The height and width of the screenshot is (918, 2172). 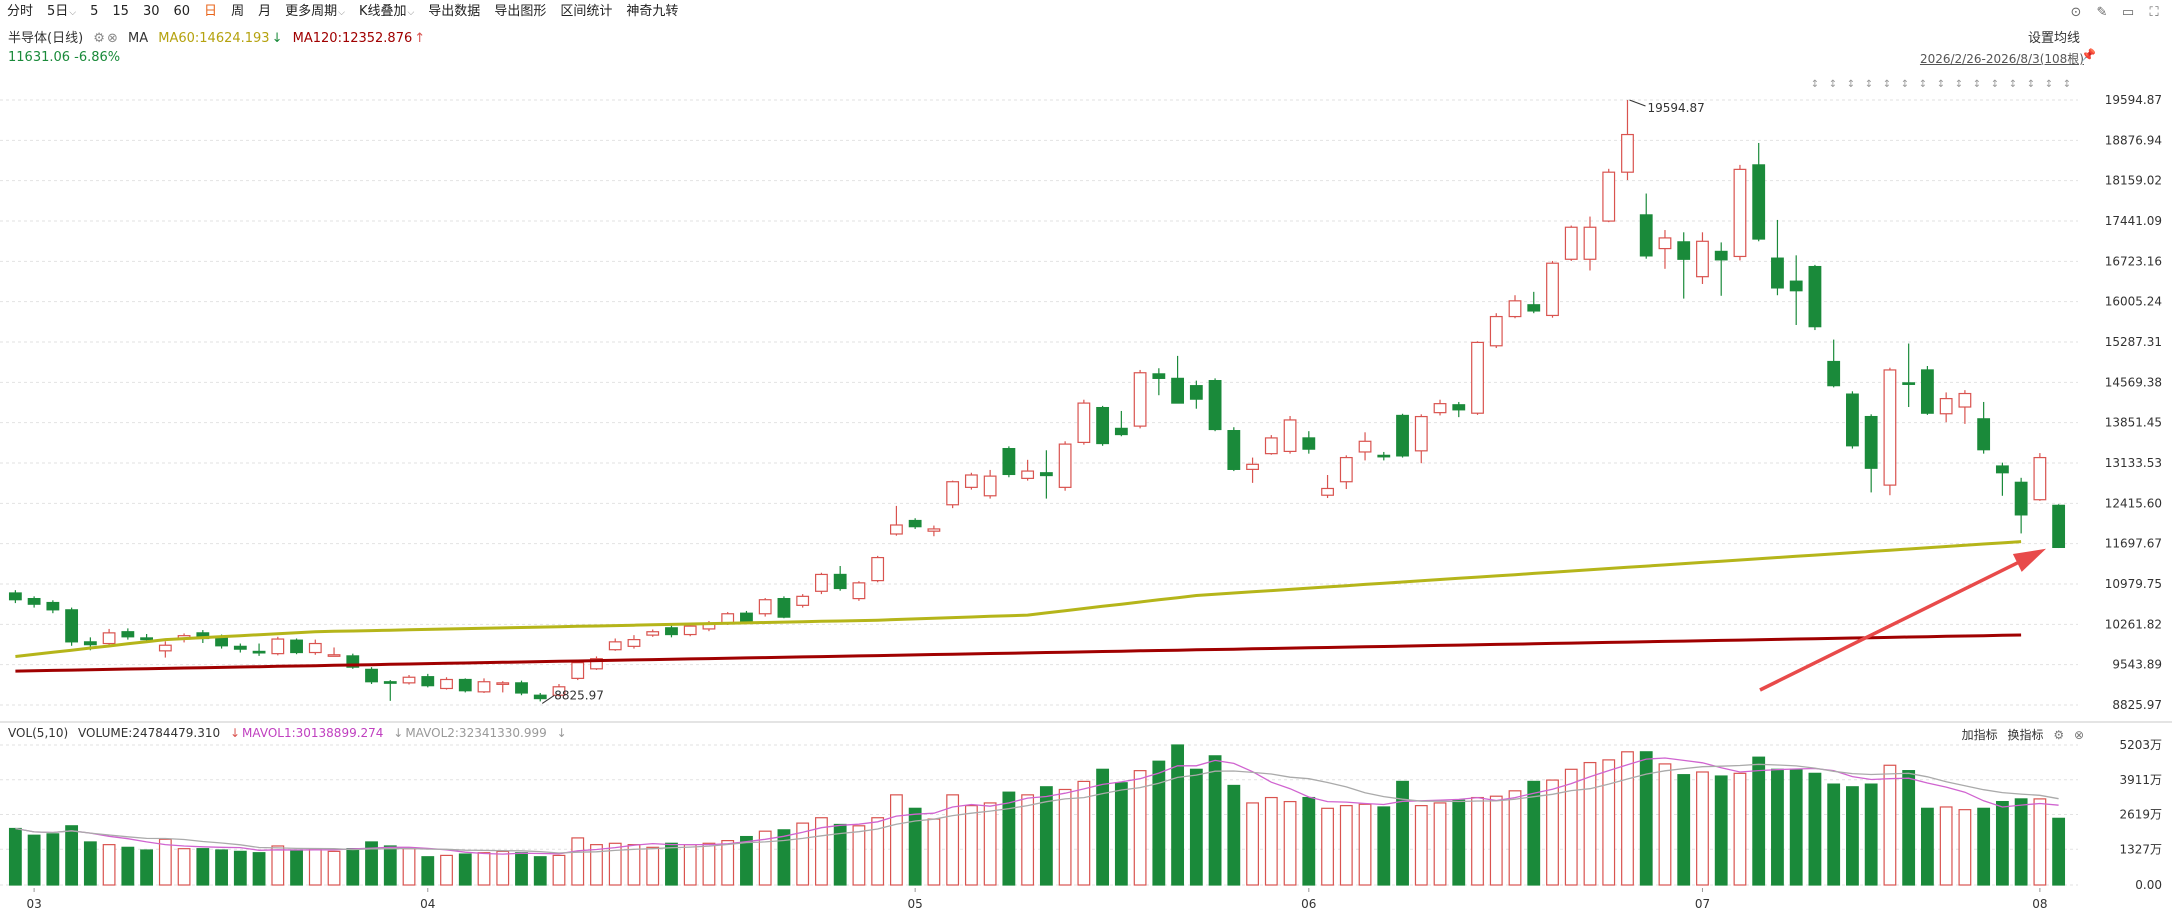 I want to click on price-tick-label: 12415.60, so click(x=2133, y=503).